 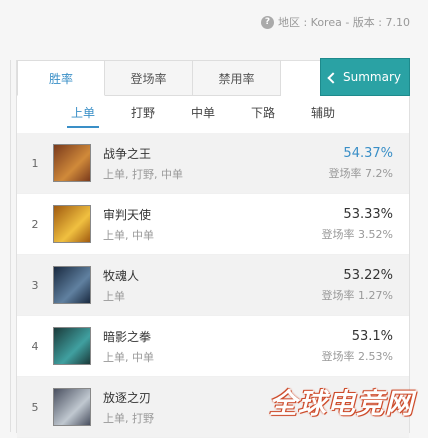 I want to click on pick-rate: 登场率 3.52%, so click(x=357, y=234).